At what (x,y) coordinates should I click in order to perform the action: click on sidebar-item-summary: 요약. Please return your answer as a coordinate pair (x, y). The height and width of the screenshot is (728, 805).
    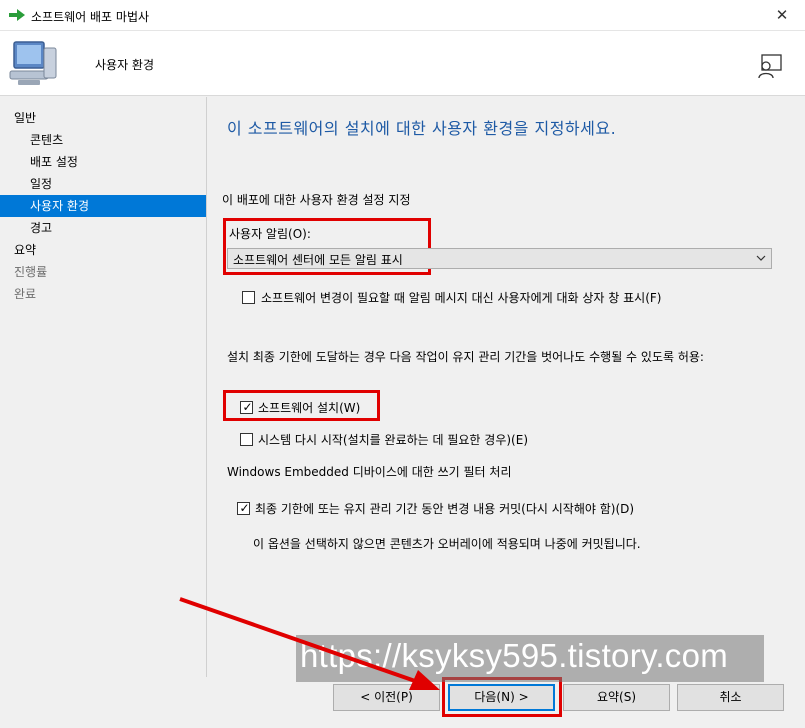
    Looking at the image, I should click on (103, 250).